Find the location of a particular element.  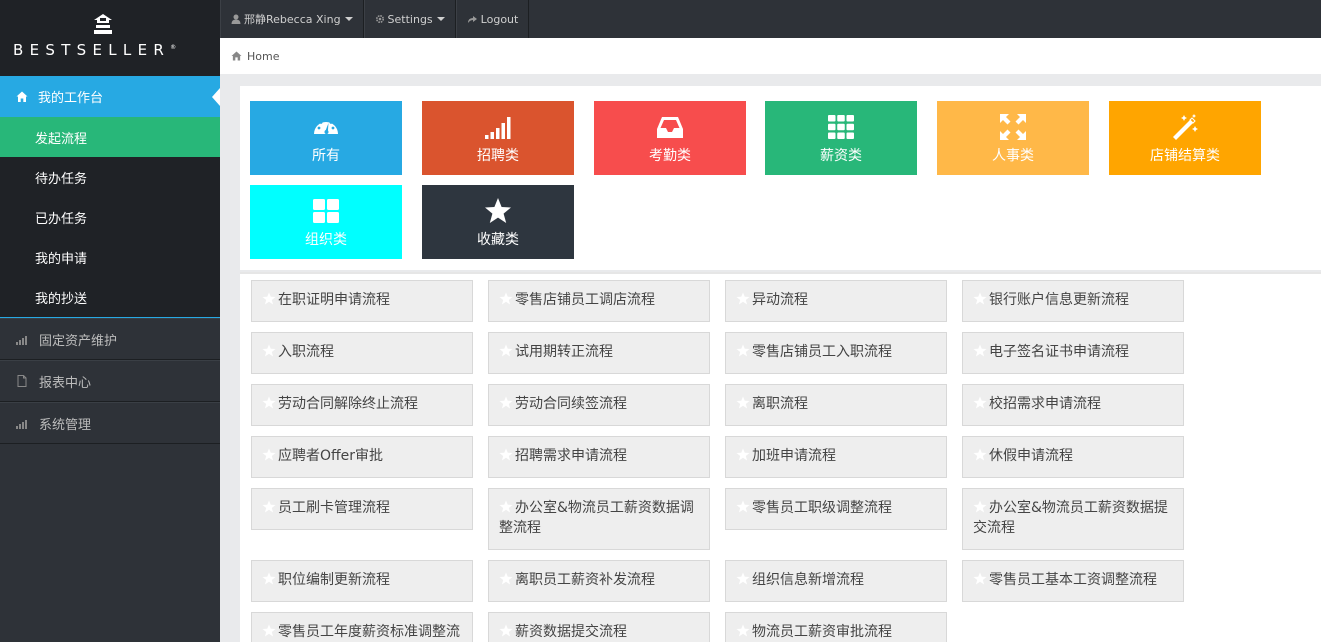

process-label: 物流员工薪资审批流程 is located at coordinates (822, 632).